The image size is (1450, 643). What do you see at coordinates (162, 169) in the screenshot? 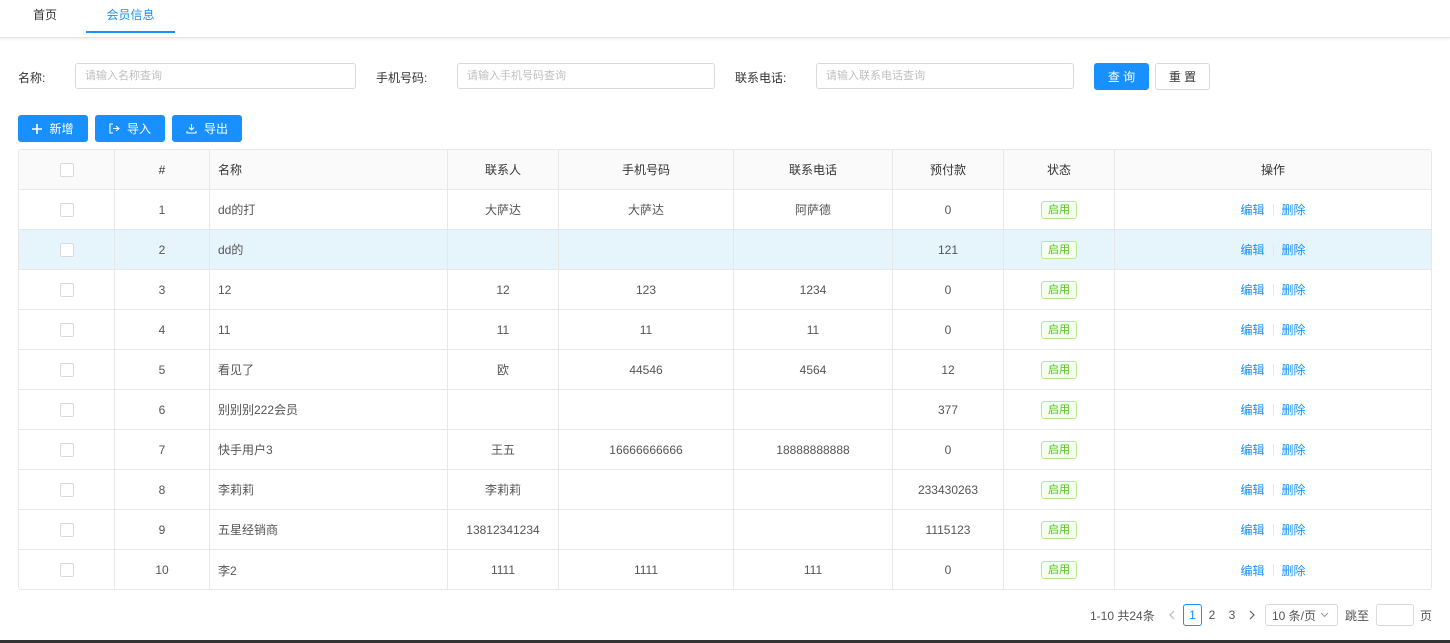
I see `header-index: #` at bounding box center [162, 169].